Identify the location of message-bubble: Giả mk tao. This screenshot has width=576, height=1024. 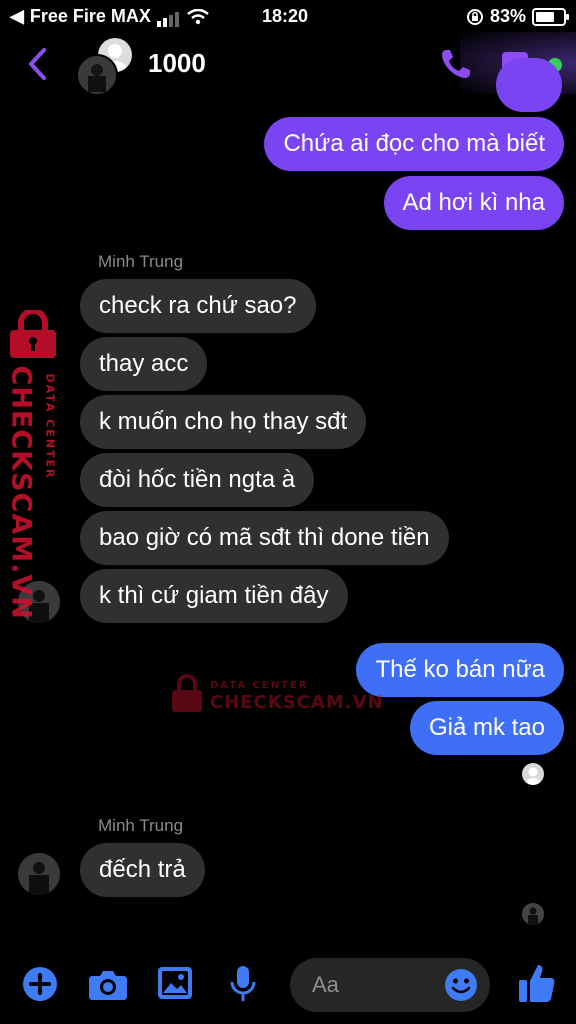
(486, 728).